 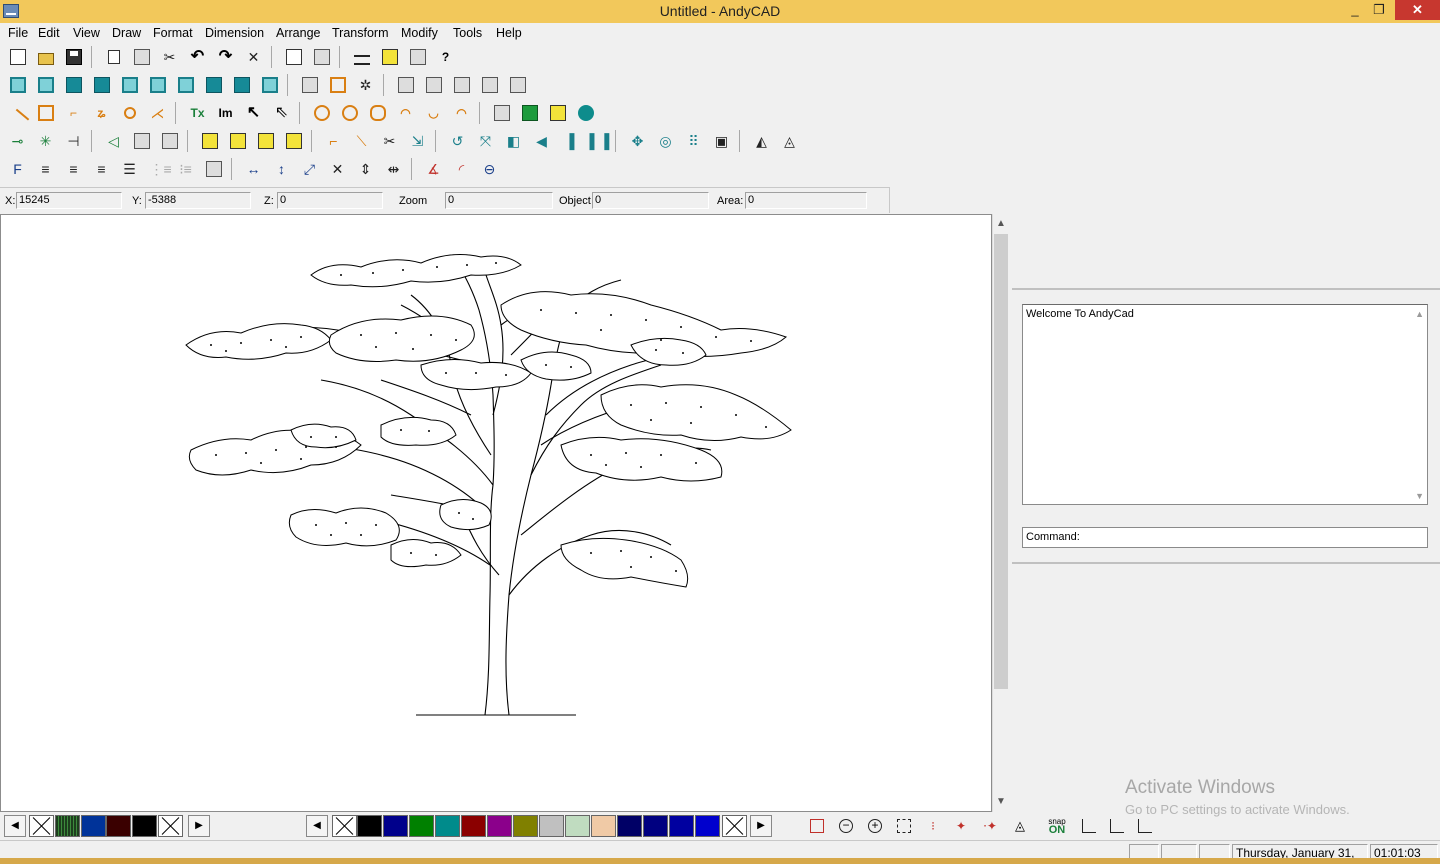 I want to click on orbit-button: ✲, so click(x=365, y=85).